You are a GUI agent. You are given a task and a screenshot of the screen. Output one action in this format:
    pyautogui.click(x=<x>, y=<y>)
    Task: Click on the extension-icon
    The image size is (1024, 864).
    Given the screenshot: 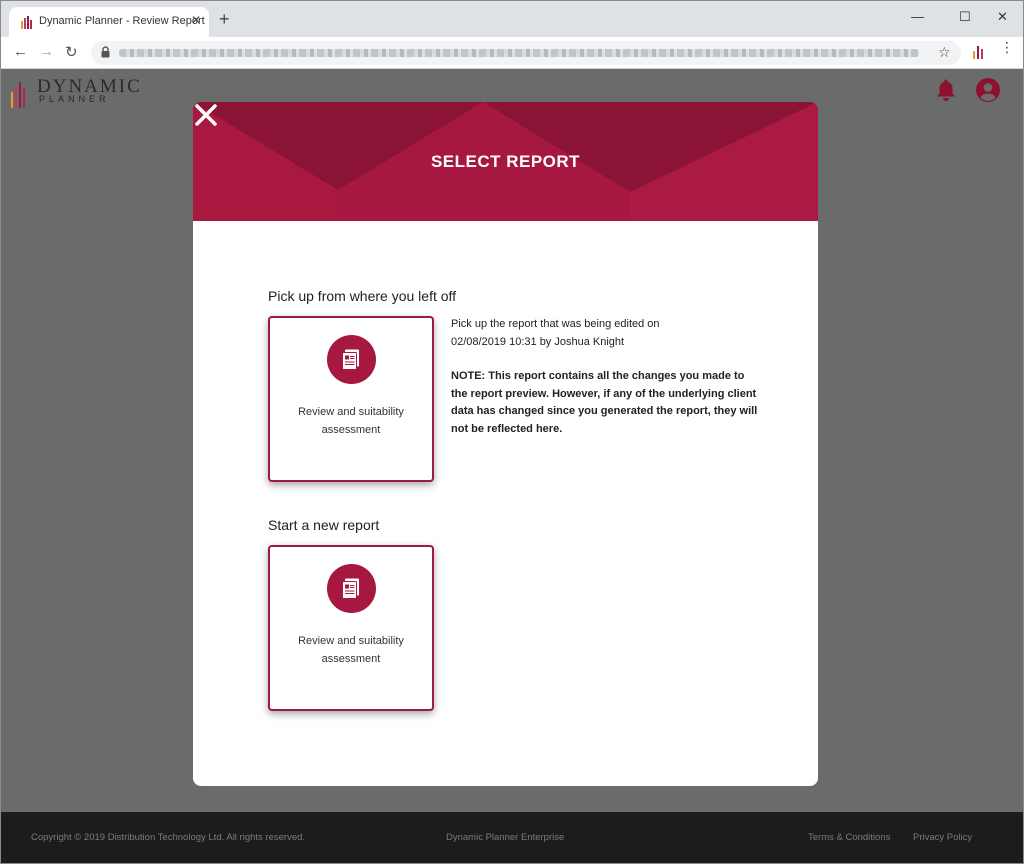 What is the action you would take?
    pyautogui.click(x=978, y=52)
    